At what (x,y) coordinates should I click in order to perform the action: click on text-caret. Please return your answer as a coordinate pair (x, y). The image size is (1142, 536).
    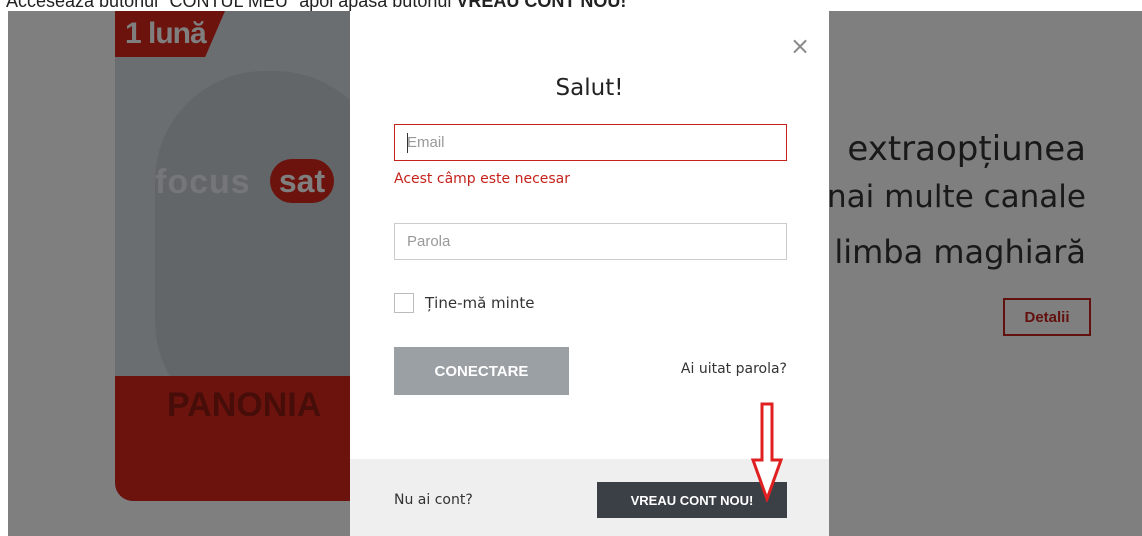
    Looking at the image, I should click on (407, 143).